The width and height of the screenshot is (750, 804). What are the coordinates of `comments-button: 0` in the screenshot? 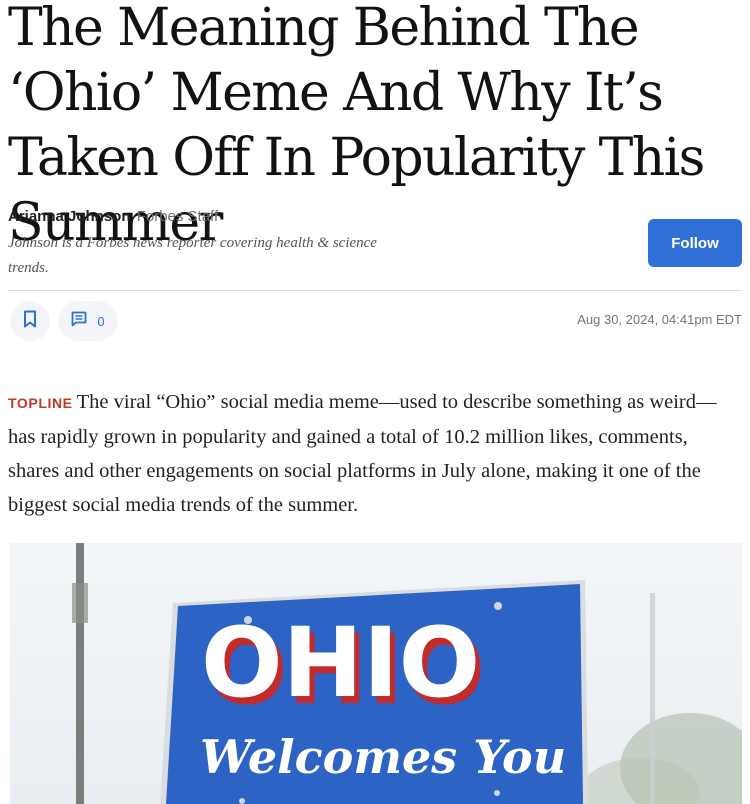 It's located at (88, 321).